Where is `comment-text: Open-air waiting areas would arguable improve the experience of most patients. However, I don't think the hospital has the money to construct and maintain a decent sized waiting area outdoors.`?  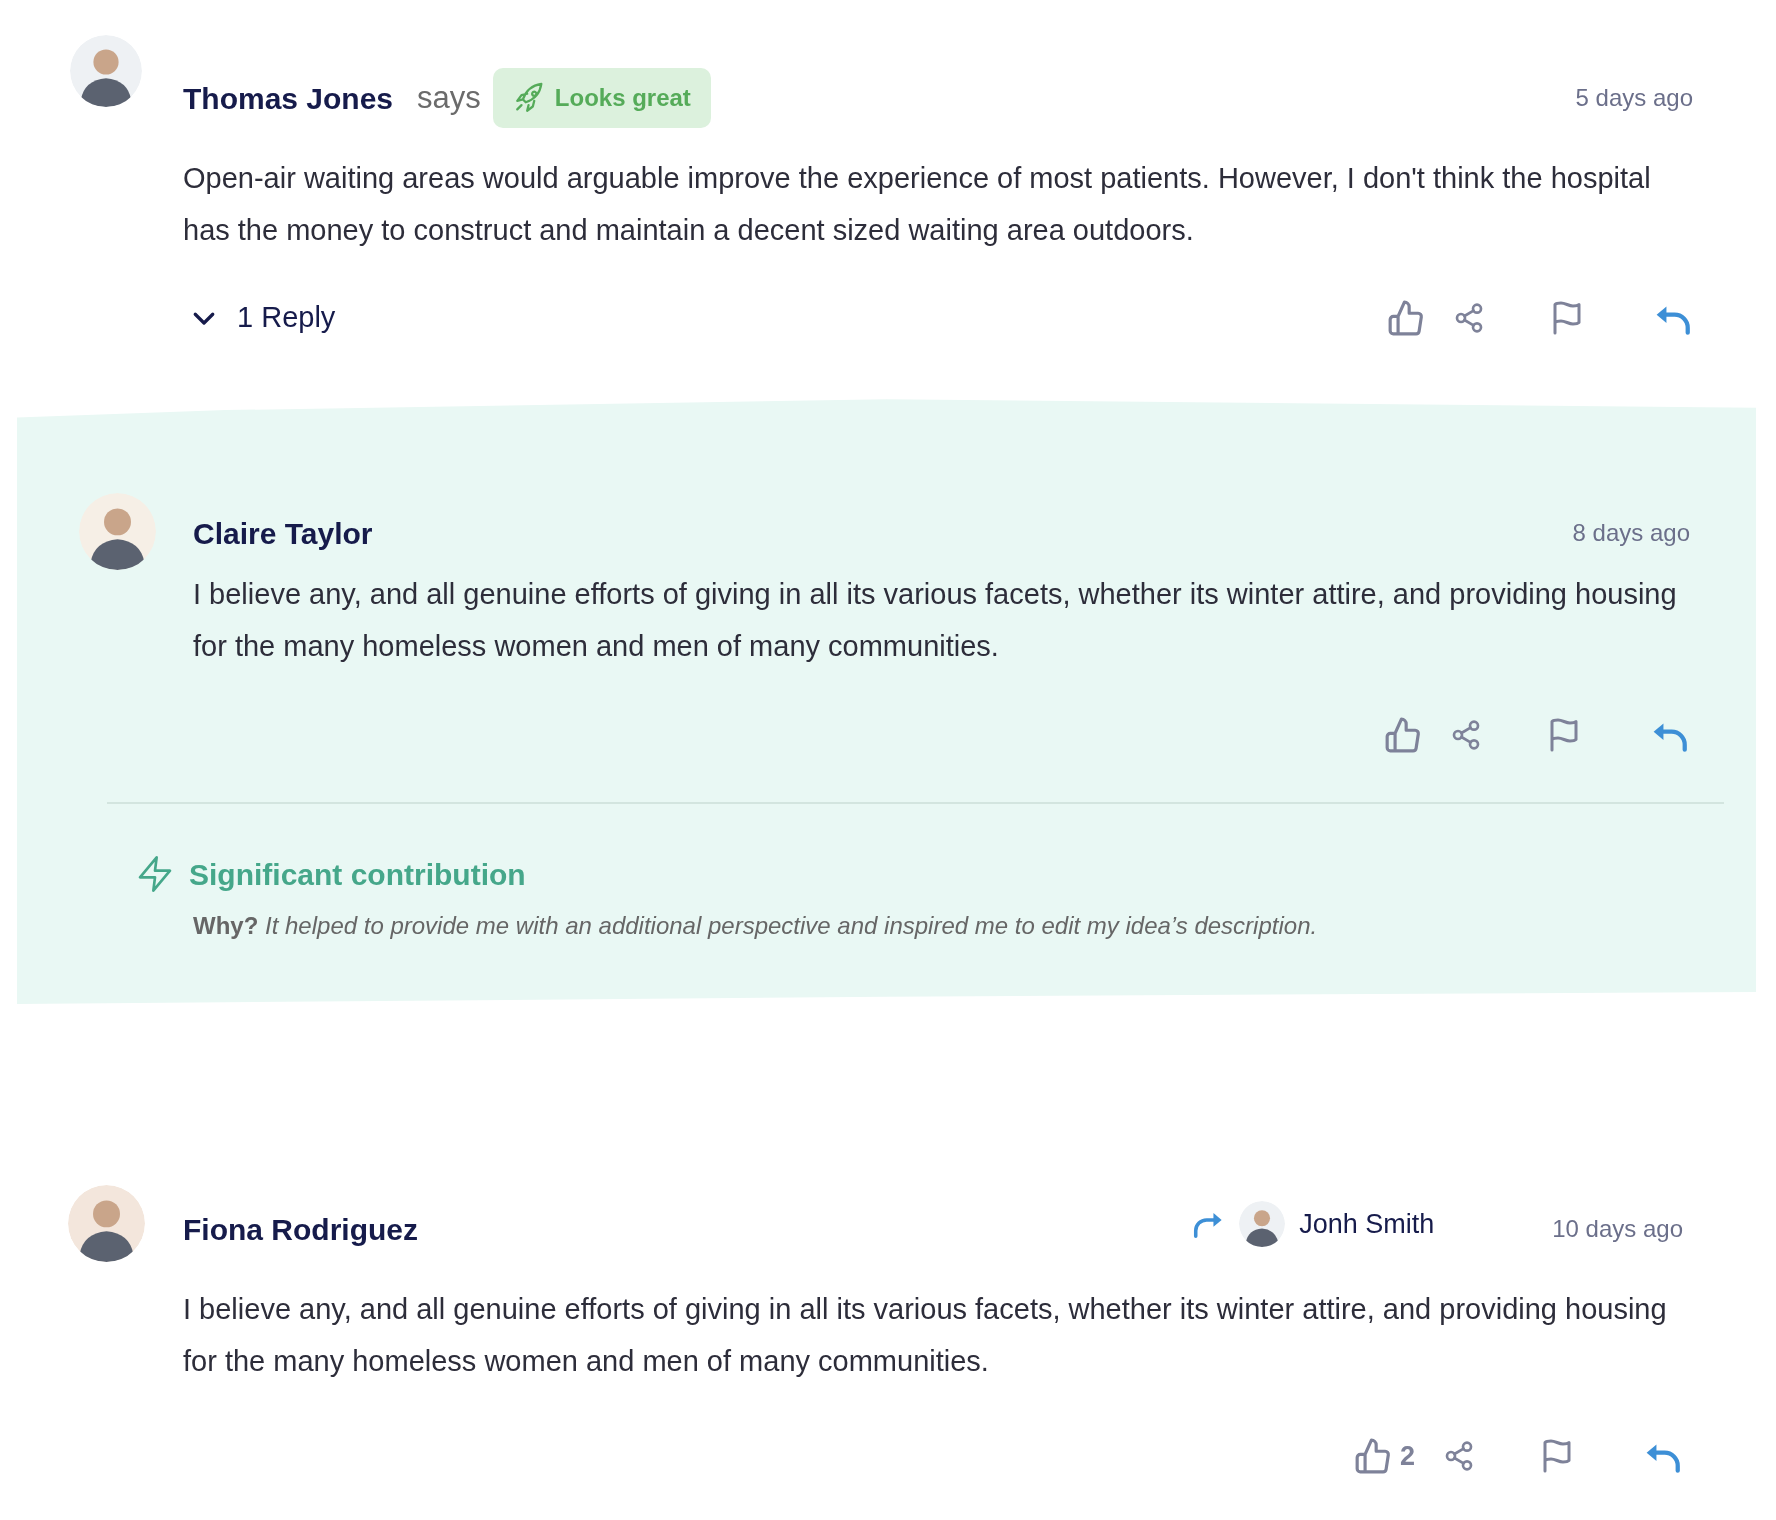 comment-text: Open-air waiting areas would arguable improve the experience of most patients. However, I don't think the hospital has the money to construct and maintain a decent sized waiting area outdoors. is located at coordinates (917, 204).